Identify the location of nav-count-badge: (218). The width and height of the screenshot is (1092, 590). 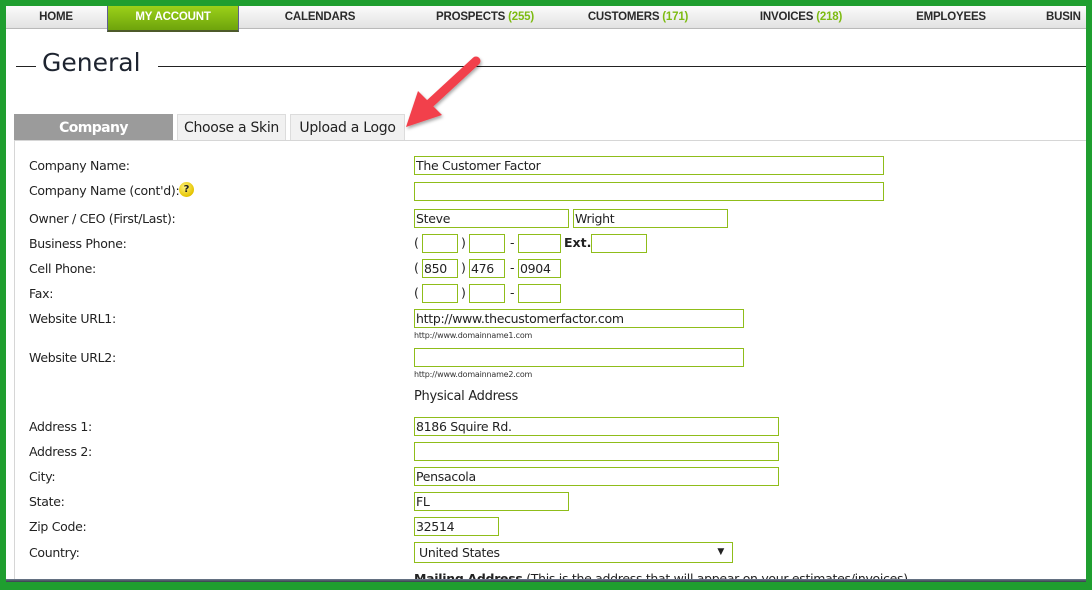
(829, 17).